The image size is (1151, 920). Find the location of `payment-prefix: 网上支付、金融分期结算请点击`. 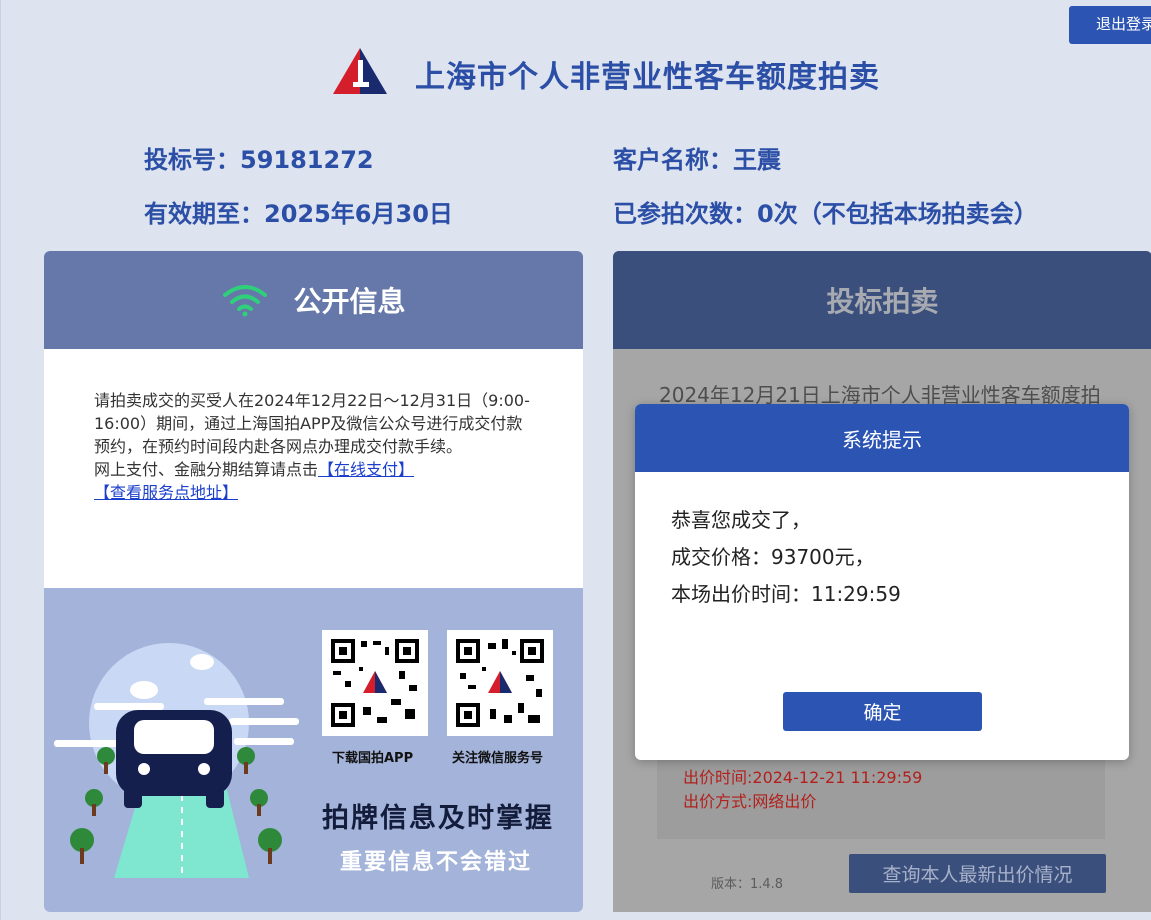

payment-prefix: 网上支付、金融分期结算请点击 is located at coordinates (206, 469).